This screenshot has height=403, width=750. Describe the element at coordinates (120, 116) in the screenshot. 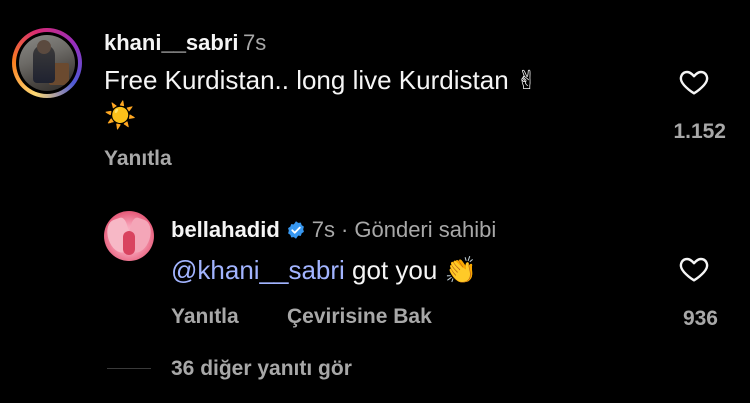

I see `comment-text-line2: ☀️` at that location.